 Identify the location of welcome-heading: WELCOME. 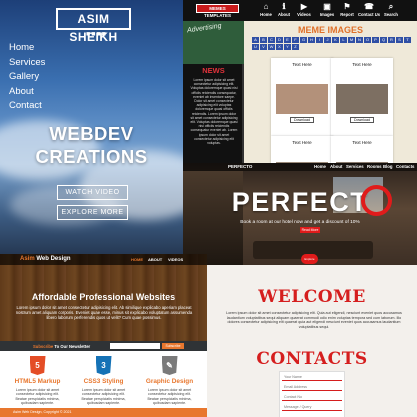
(312, 297).